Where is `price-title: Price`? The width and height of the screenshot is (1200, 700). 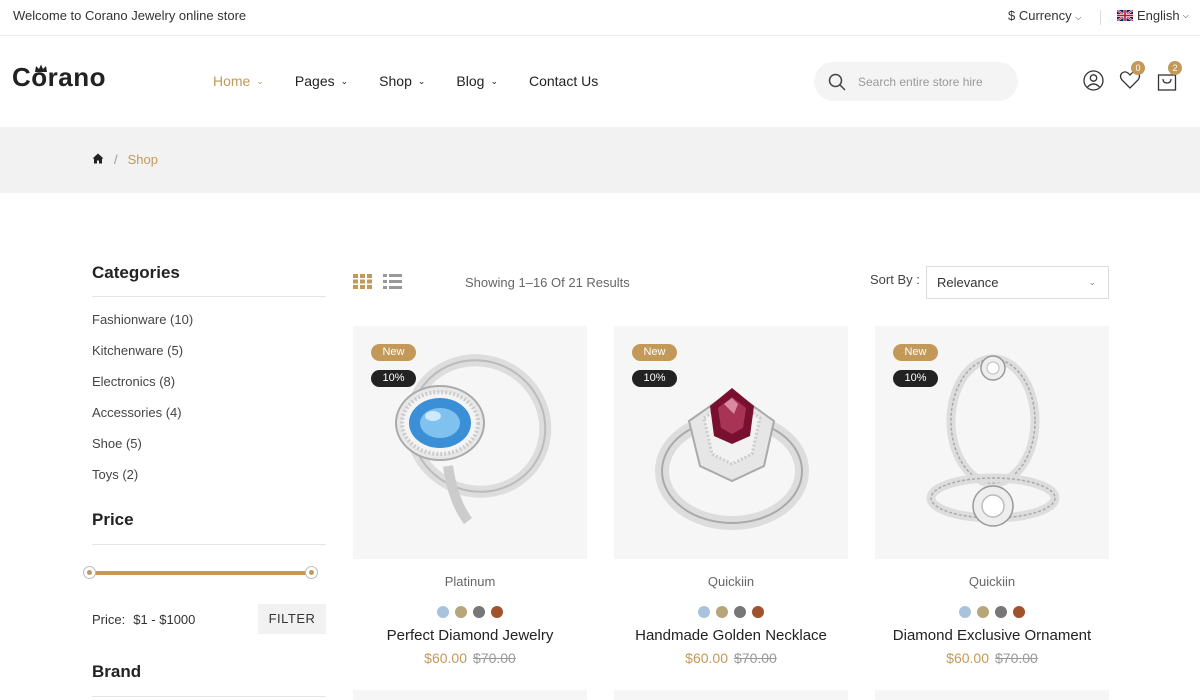 price-title: Price is located at coordinates (113, 519).